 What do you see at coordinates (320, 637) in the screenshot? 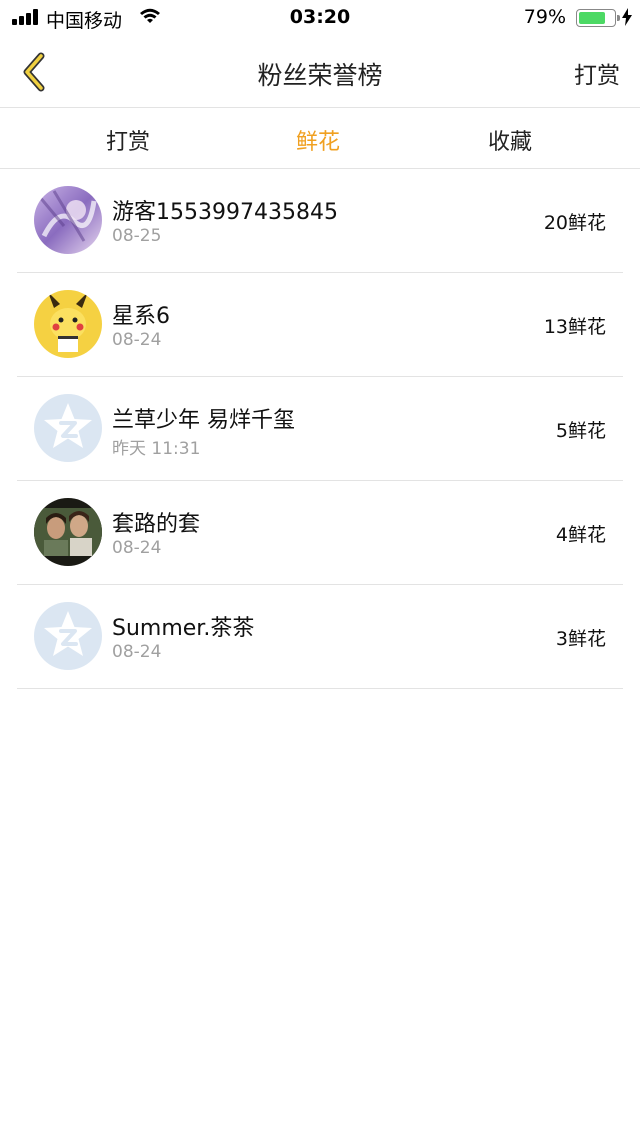
I see `list-item: Summer.茶茶 08-24 3鲜花` at bounding box center [320, 637].